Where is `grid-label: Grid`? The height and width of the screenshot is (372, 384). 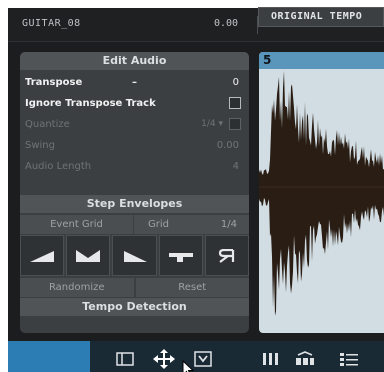
grid-label: Grid is located at coordinates (158, 224).